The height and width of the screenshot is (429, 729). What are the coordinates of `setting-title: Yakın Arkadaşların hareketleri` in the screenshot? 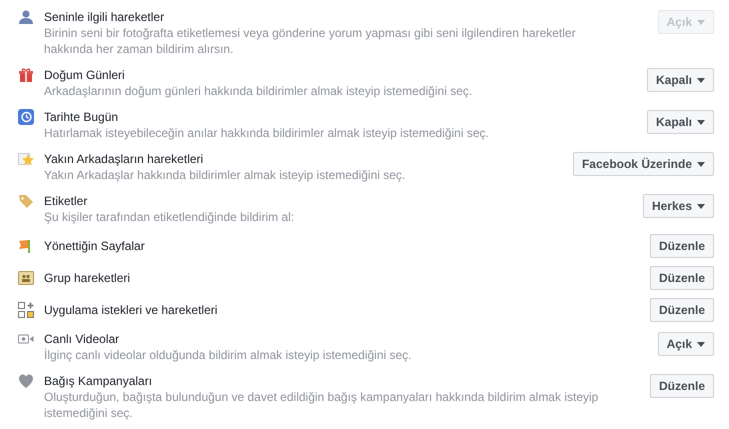 It's located at (124, 159).